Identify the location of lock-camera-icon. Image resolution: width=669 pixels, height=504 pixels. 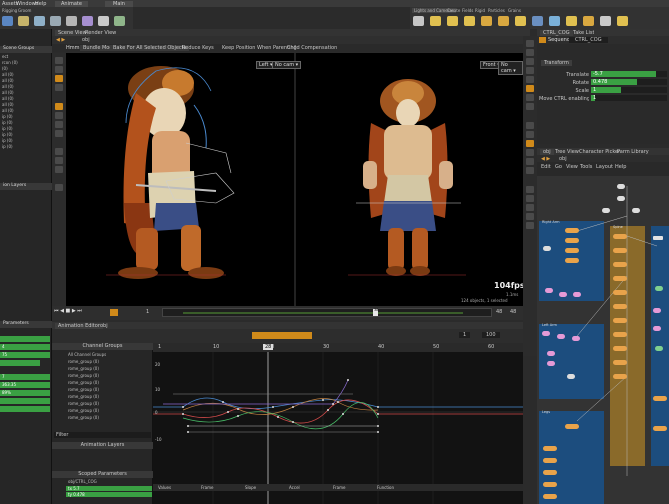
(530, 52).